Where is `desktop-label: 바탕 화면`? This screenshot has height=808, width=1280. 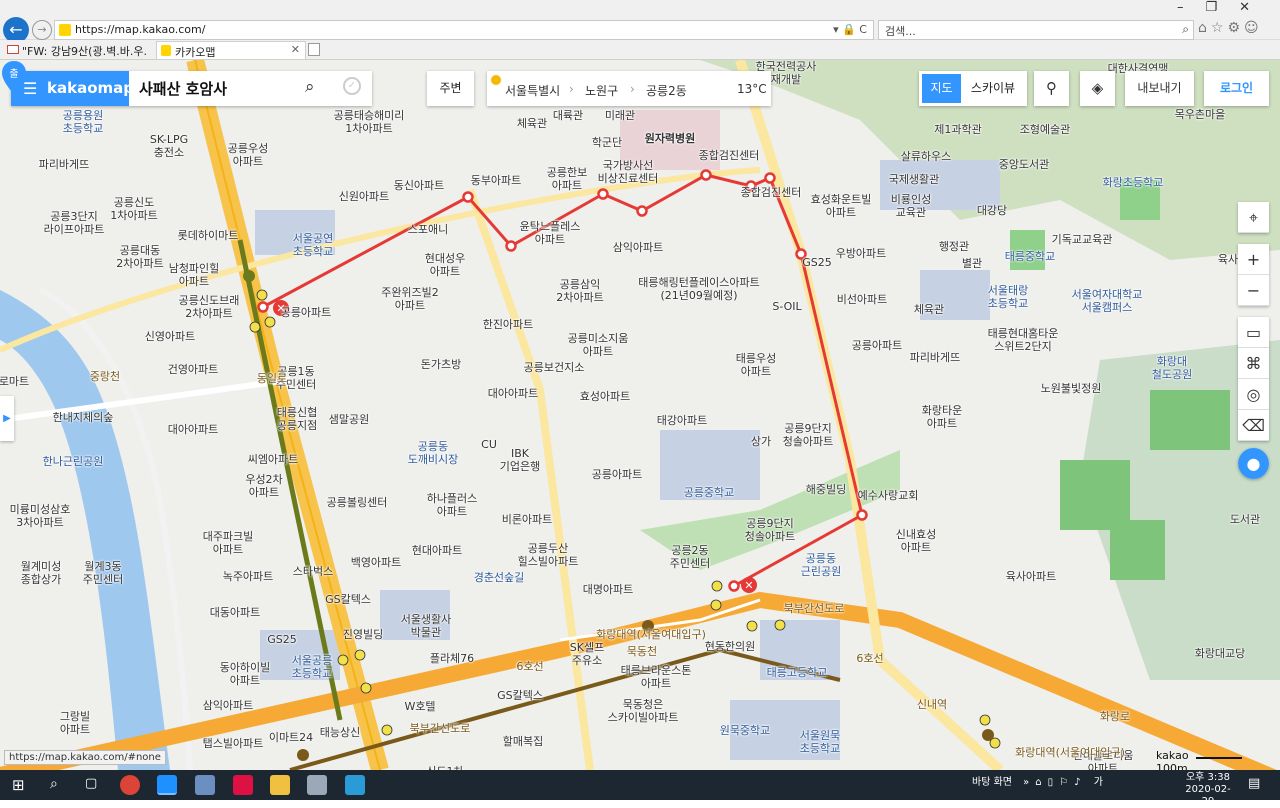
desktop-label: 바탕 화면 is located at coordinates (992, 782).